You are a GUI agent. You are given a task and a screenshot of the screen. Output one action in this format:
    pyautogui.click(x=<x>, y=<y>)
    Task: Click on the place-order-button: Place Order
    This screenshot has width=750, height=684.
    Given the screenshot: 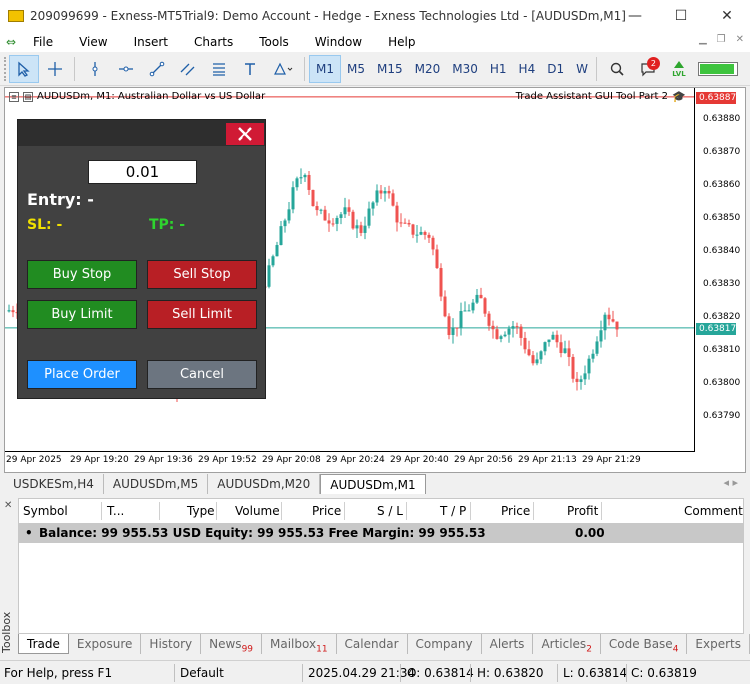 What is the action you would take?
    pyautogui.click(x=82, y=374)
    